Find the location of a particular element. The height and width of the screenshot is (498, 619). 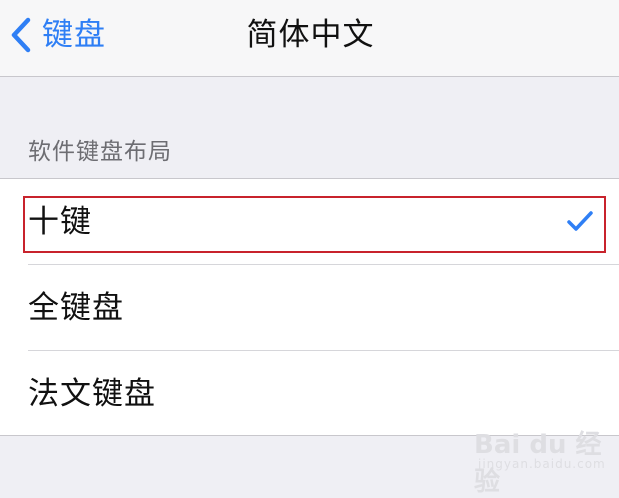

layout-option-label: 十键 is located at coordinates (60, 222).